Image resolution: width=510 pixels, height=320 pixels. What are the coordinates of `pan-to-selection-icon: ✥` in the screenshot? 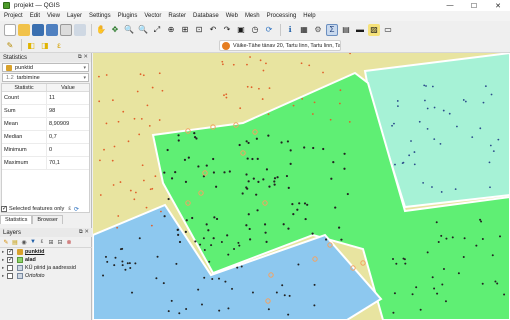 It's located at (115, 30).